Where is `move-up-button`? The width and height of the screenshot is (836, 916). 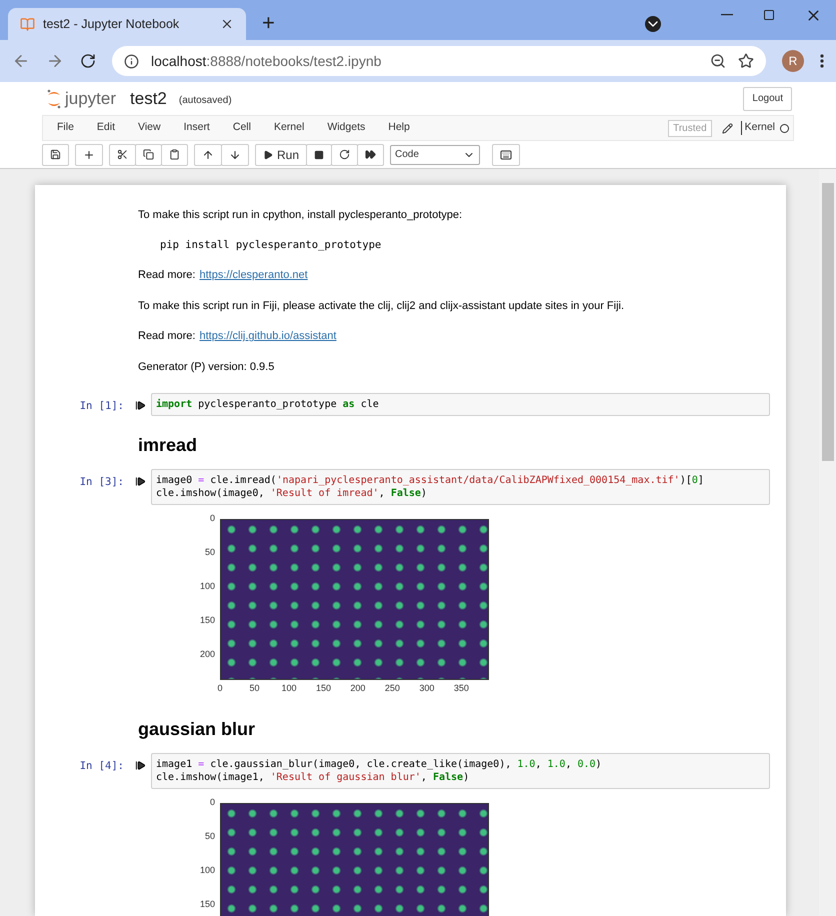
move-up-button is located at coordinates (208, 155).